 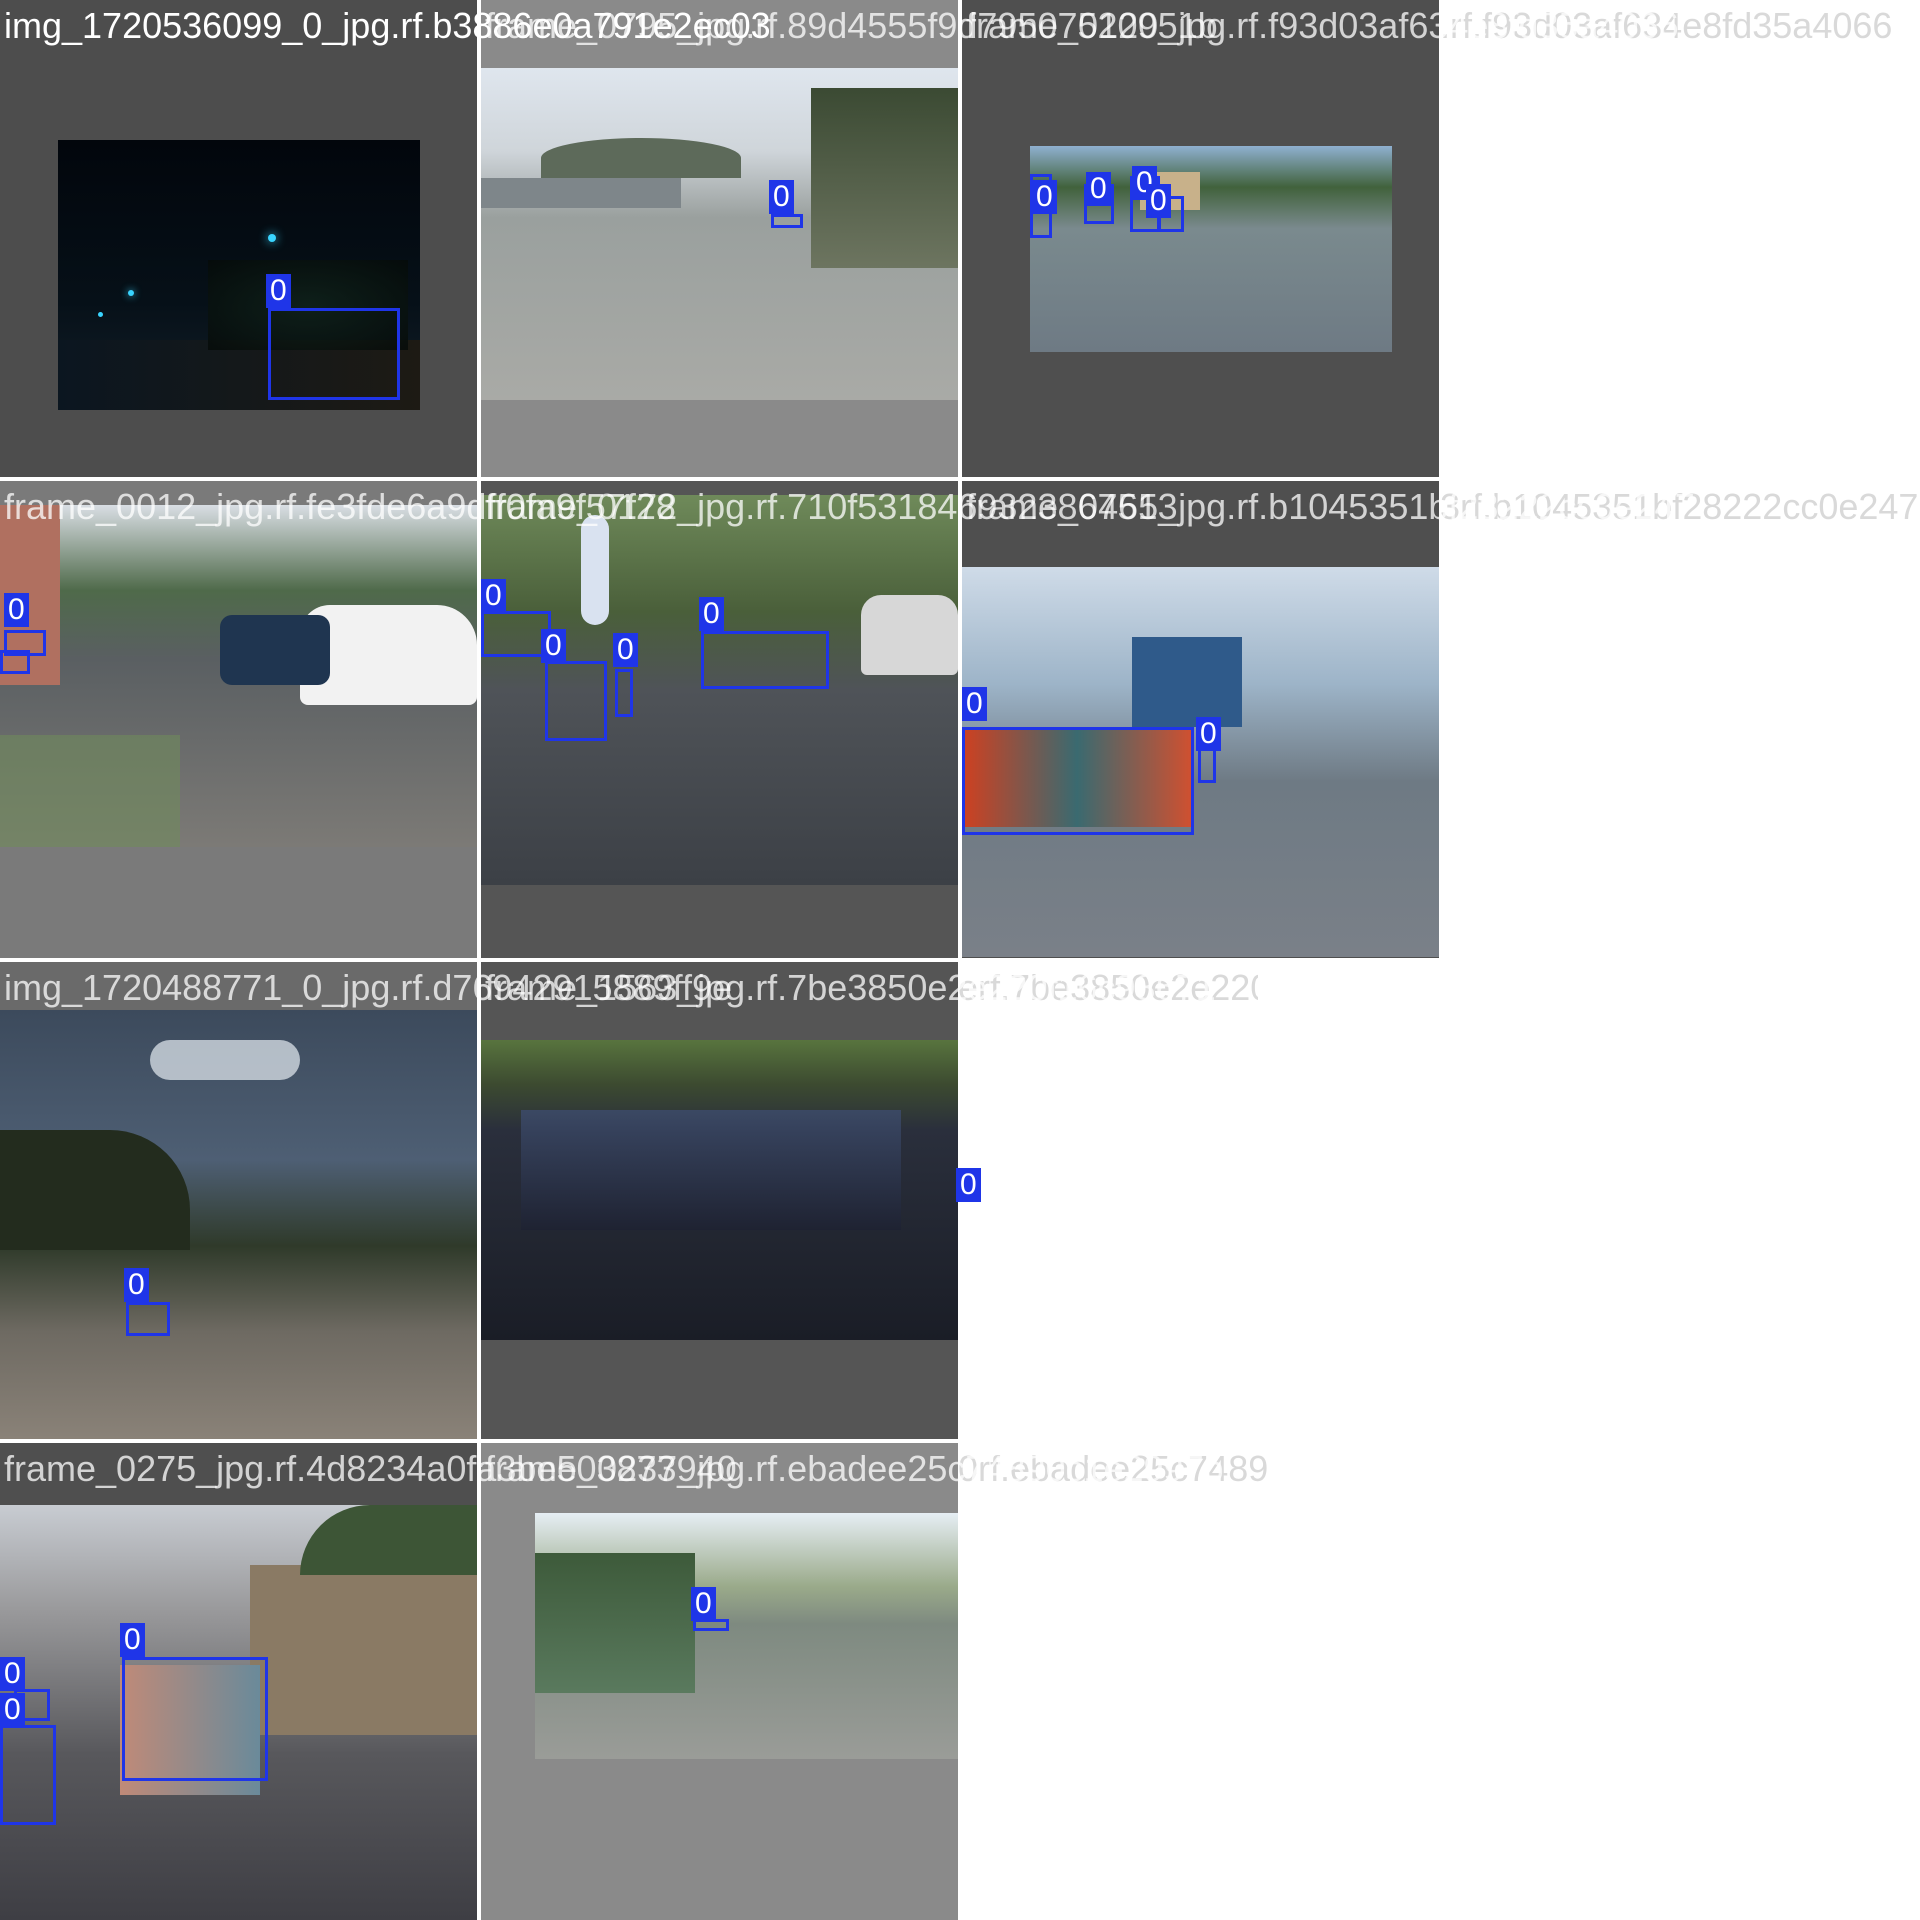 What do you see at coordinates (746, 1636) in the screenshot?
I see `harbor-lane-photo` at bounding box center [746, 1636].